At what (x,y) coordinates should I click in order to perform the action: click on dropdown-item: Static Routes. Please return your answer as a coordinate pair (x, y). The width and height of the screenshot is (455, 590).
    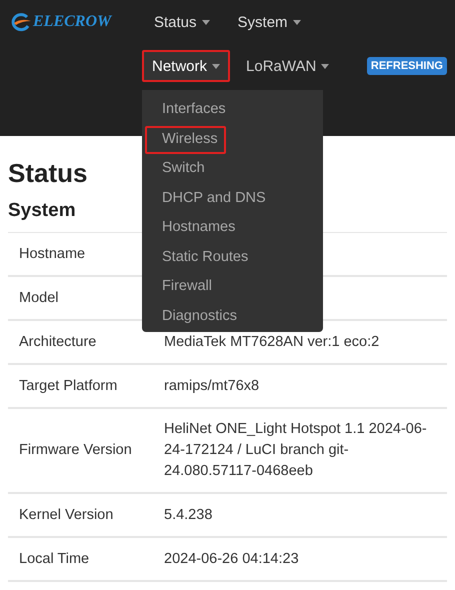
    Looking at the image, I should click on (200, 258).